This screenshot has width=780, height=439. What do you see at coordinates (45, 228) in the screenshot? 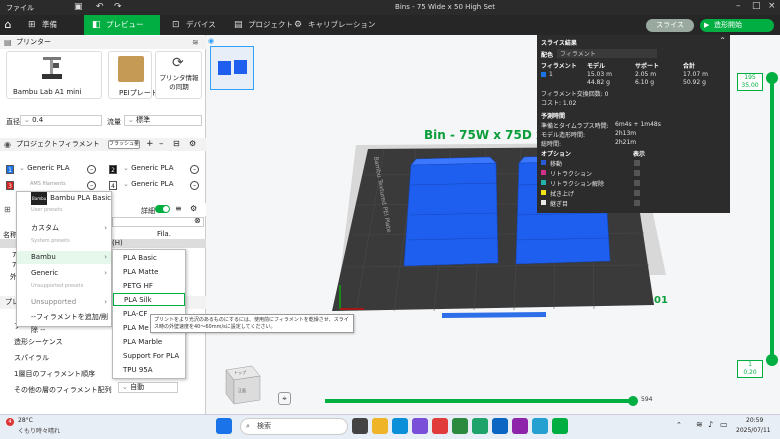
I see `menu-item-label: カスタム` at bounding box center [45, 228].